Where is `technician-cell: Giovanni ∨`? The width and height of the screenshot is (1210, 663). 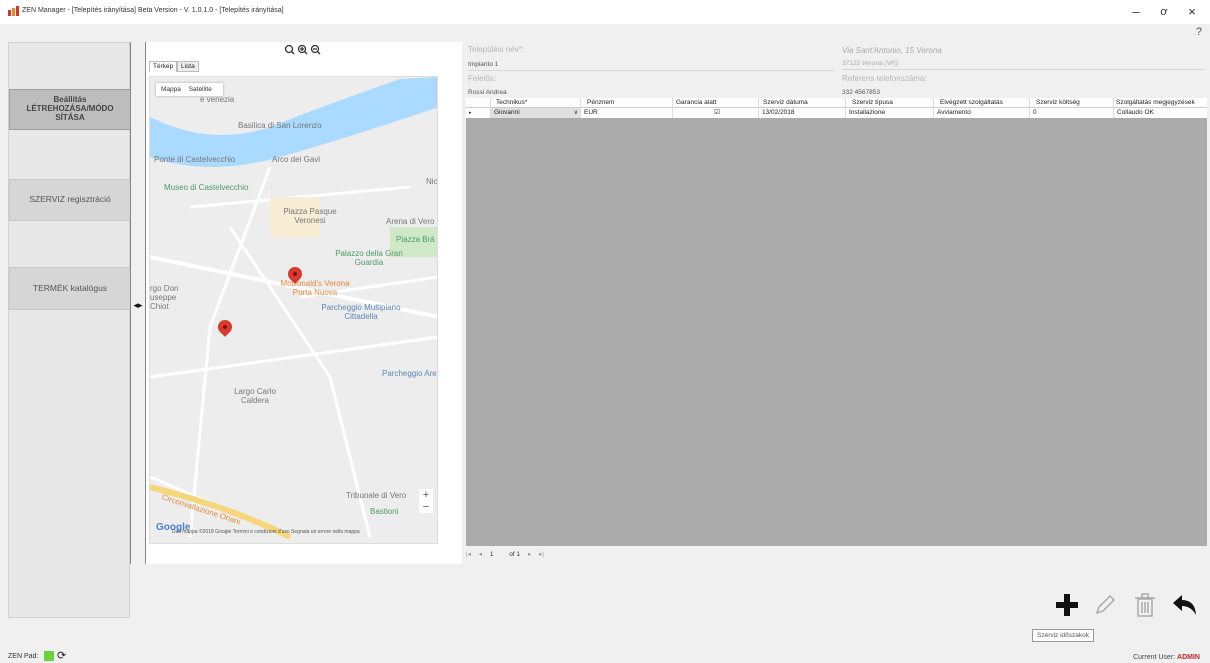
technician-cell: Giovanni ∨ is located at coordinates (536, 113).